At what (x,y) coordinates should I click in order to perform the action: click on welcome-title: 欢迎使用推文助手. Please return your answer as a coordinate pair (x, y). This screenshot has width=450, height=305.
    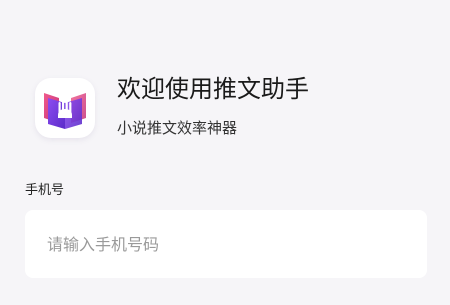
    Looking at the image, I should click on (213, 89).